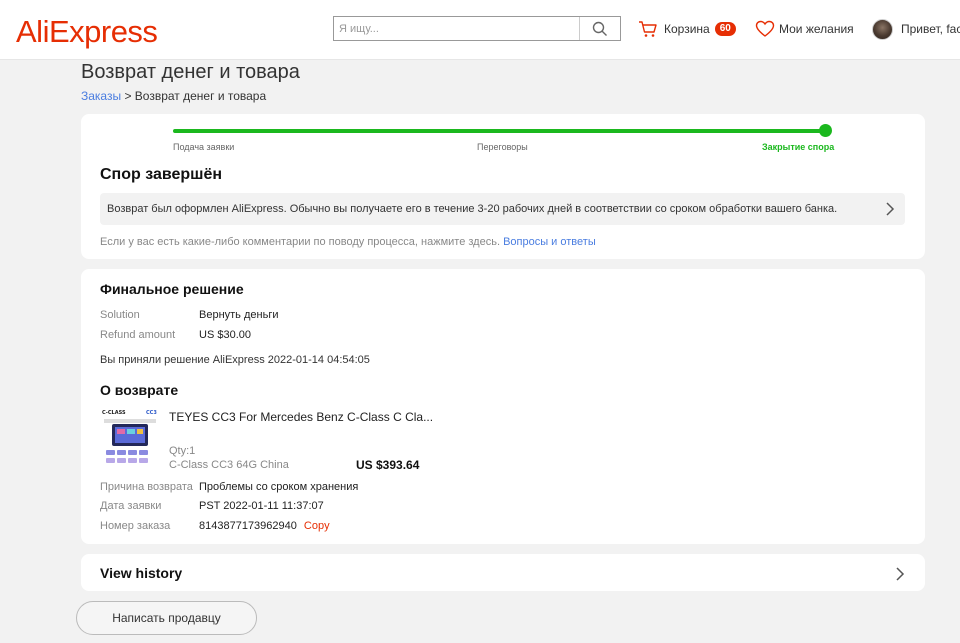 The height and width of the screenshot is (643, 960). Describe the element at coordinates (816, 29) in the screenshot. I see `wishlist-label: Мои желания` at that location.